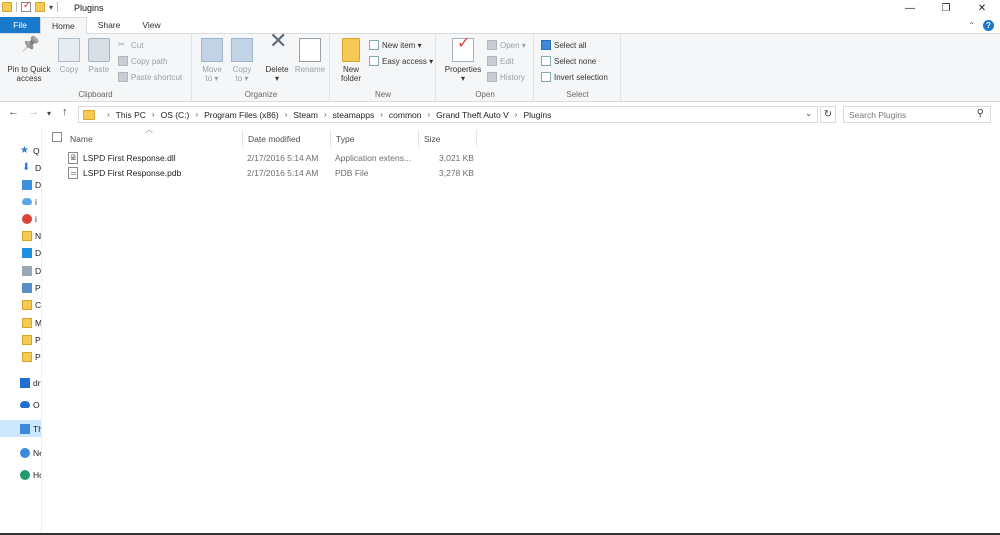  I want to click on up-arrow-icon: ↑, so click(65, 112).